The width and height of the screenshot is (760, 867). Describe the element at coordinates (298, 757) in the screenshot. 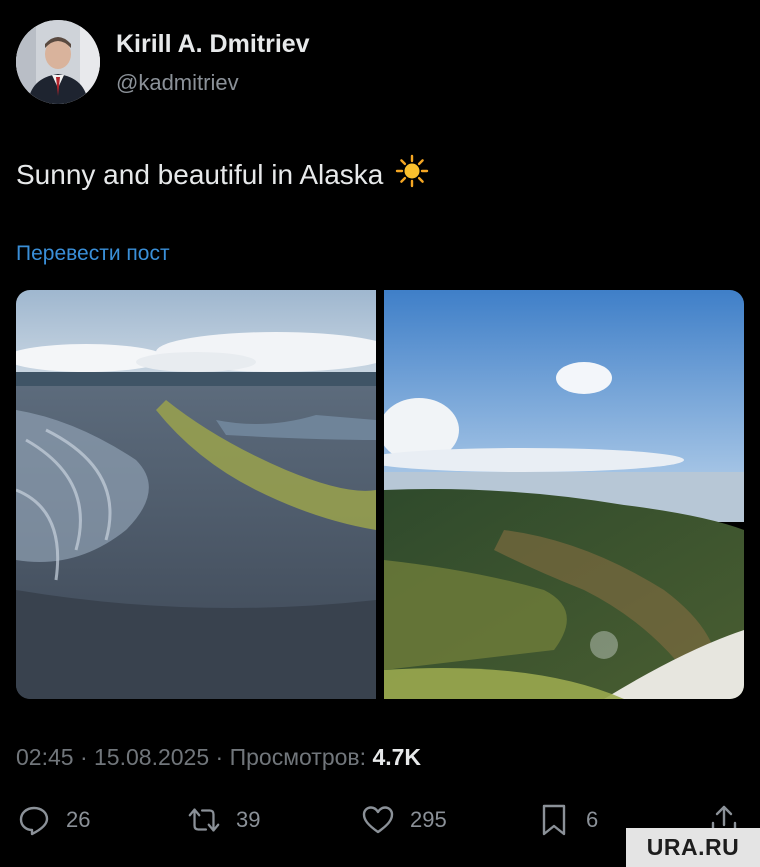

I see `views-label: Просмотров:` at that location.